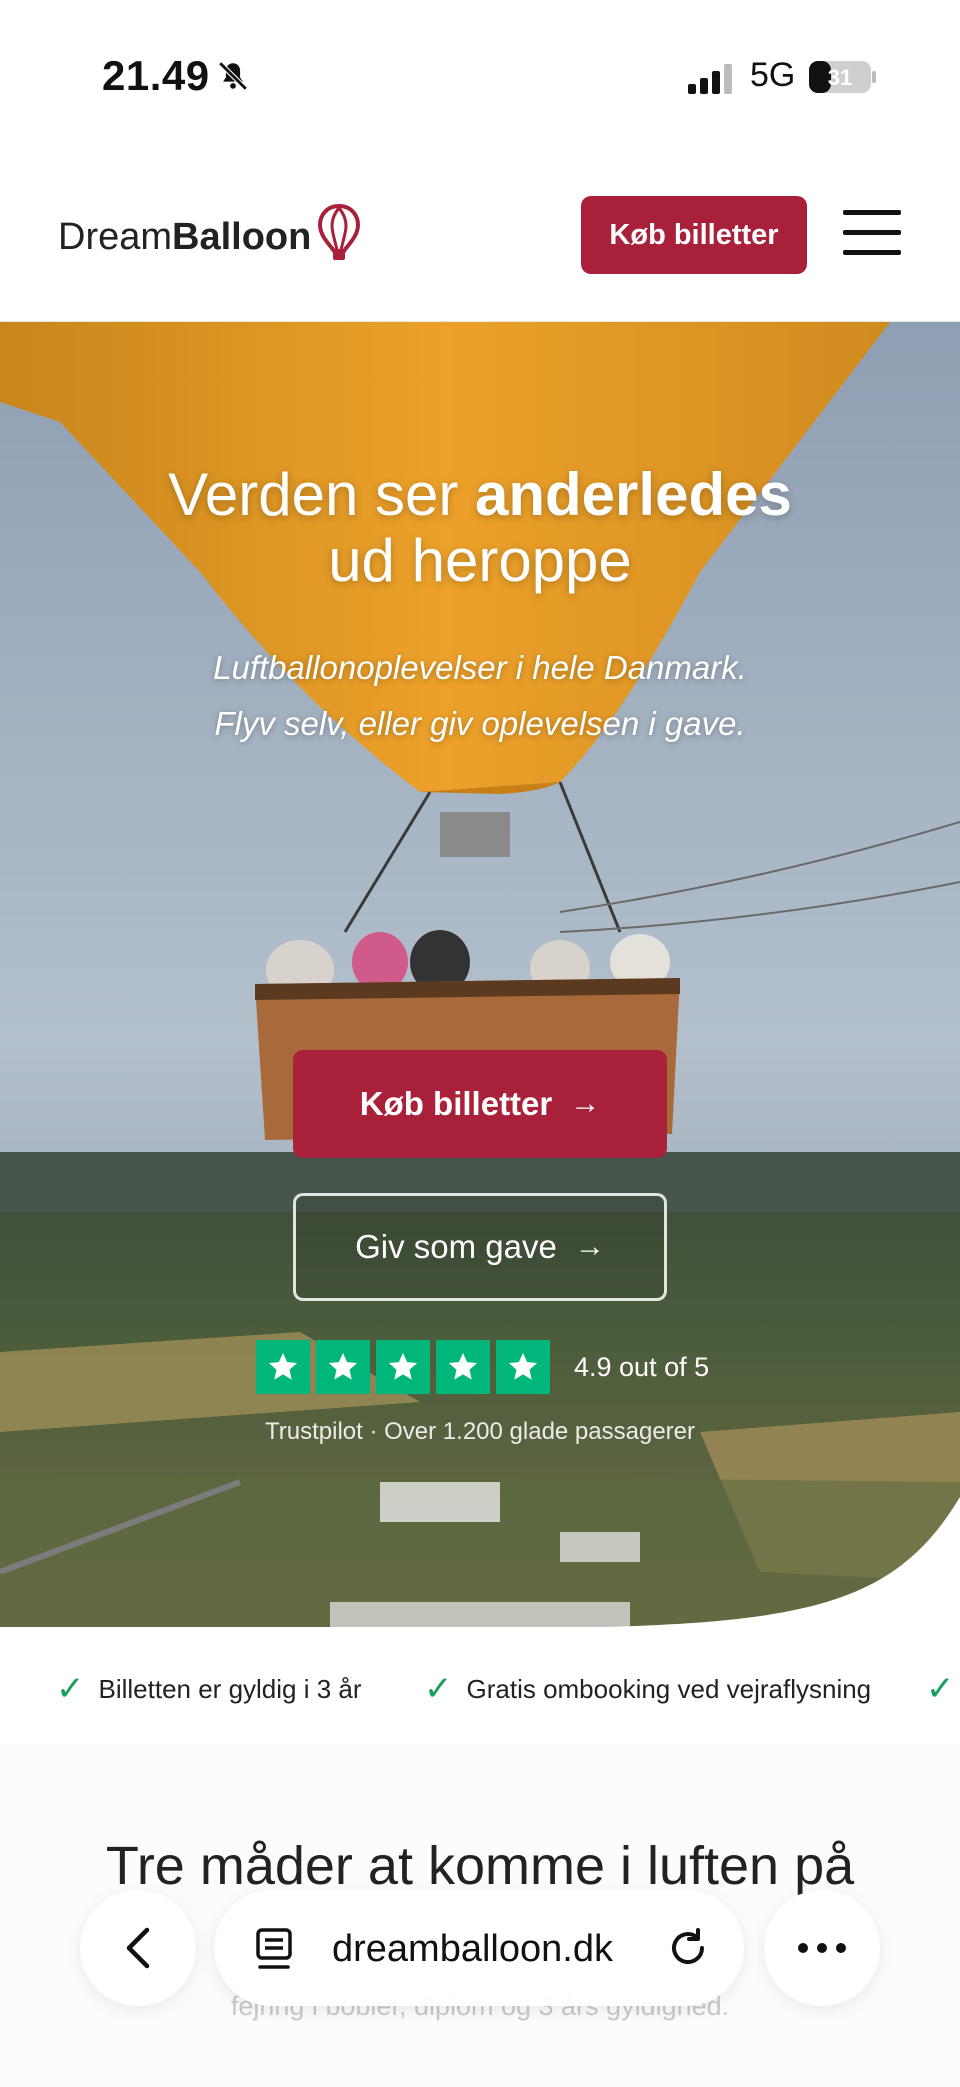  What do you see at coordinates (694, 235) in the screenshot?
I see `buy-tickets-header-button: Køb billetter` at bounding box center [694, 235].